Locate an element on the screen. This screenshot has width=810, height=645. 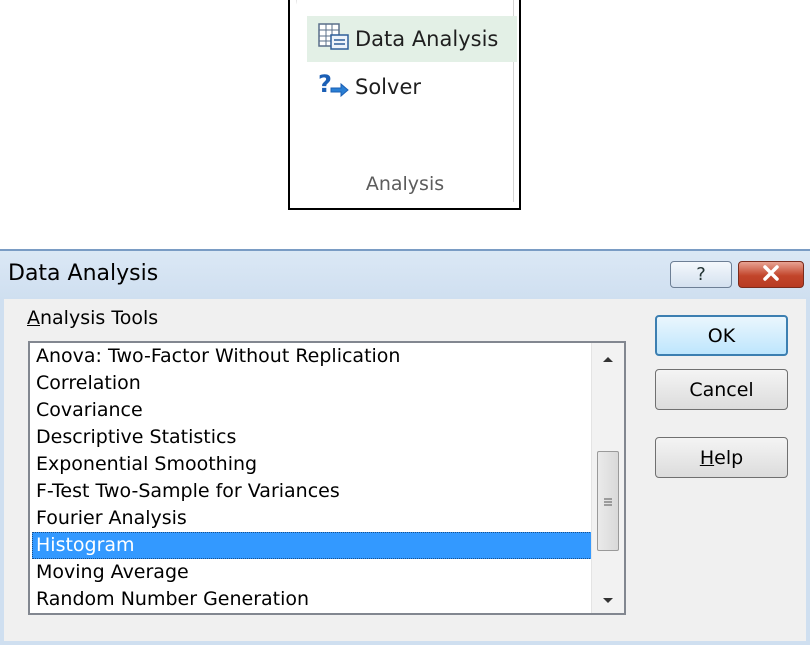
scroll-down-button is located at coordinates (608, 599).